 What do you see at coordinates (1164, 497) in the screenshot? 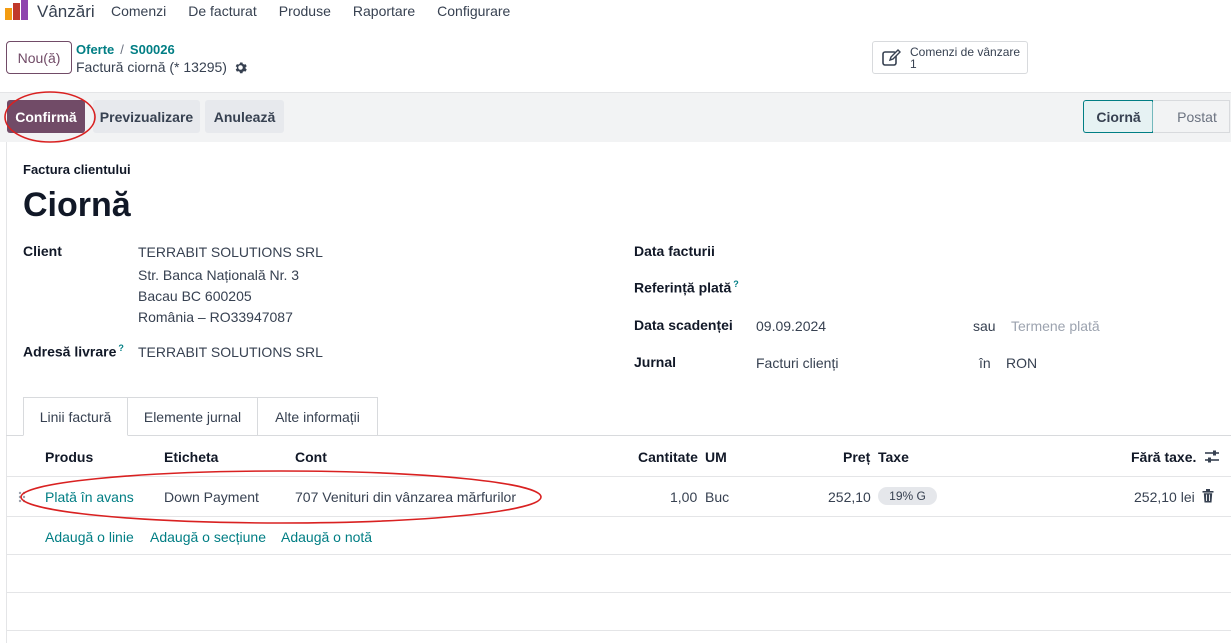
I see `row-subtotal: 252,10 lei` at bounding box center [1164, 497].